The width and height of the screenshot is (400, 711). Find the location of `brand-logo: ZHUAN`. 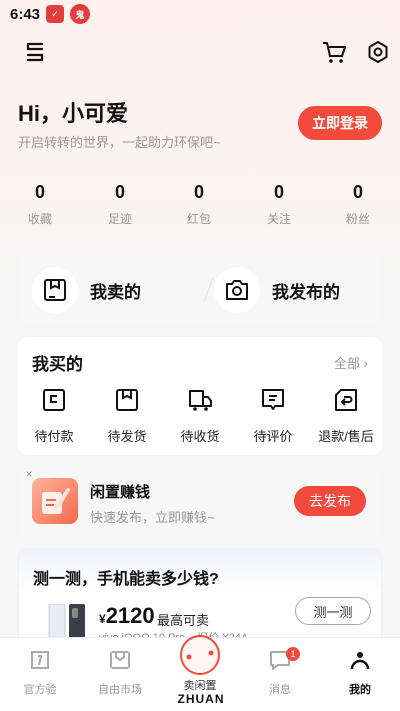

brand-logo: ZHUAN is located at coordinates (201, 699).